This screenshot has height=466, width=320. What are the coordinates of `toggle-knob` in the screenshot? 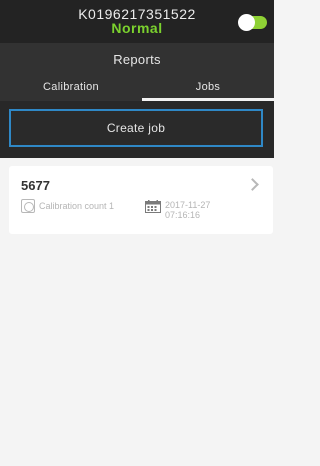 It's located at (246, 22).